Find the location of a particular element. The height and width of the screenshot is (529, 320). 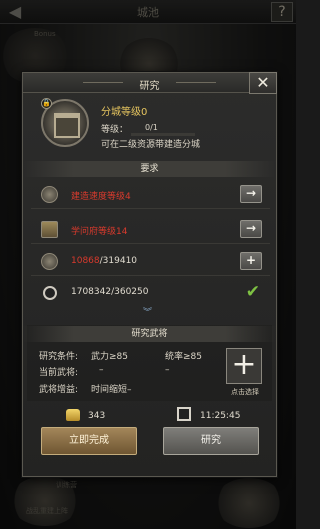

resource-need: /360250 is located at coordinates (130, 292).